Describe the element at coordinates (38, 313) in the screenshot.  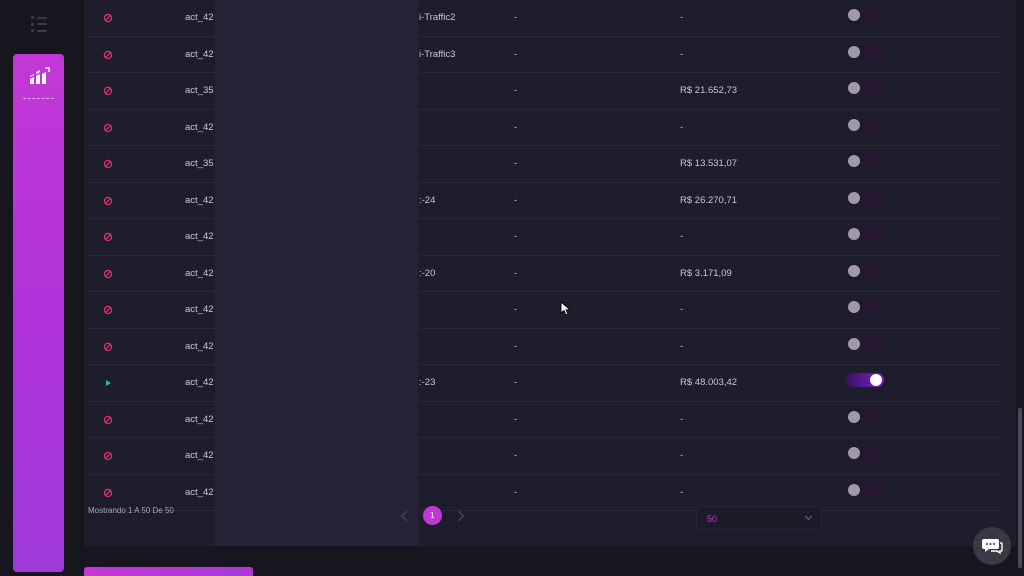
I see `sidebar-brand-panel` at that location.